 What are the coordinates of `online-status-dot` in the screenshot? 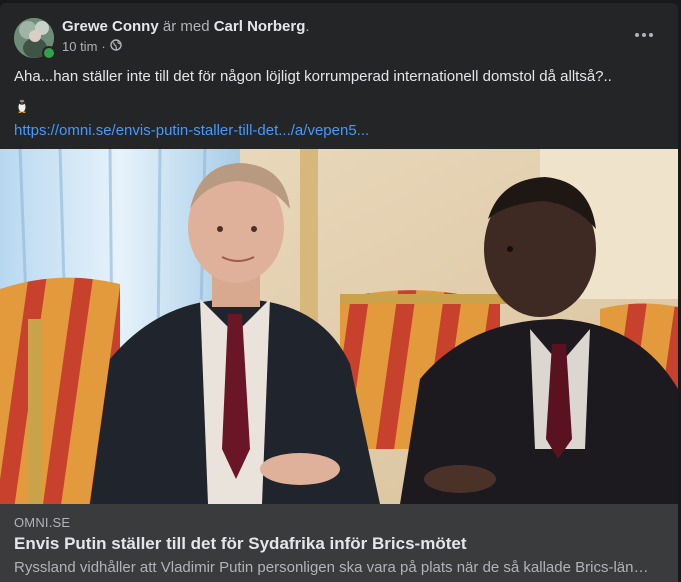 It's located at (49, 53).